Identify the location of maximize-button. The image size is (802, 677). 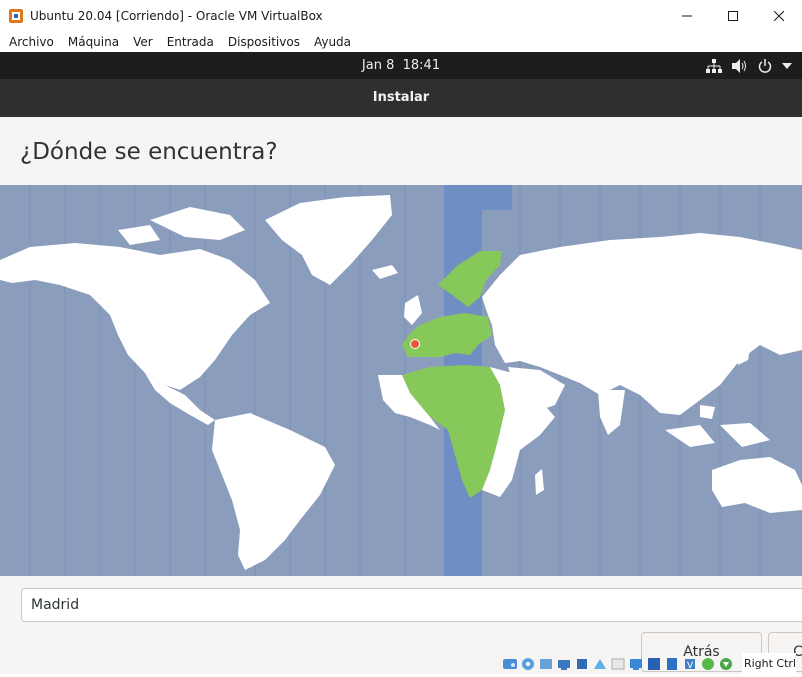
(733, 15).